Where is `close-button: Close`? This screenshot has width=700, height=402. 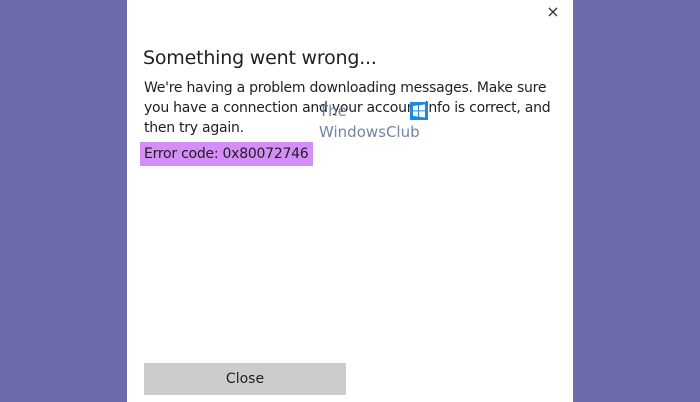
close-button: Close is located at coordinates (245, 379).